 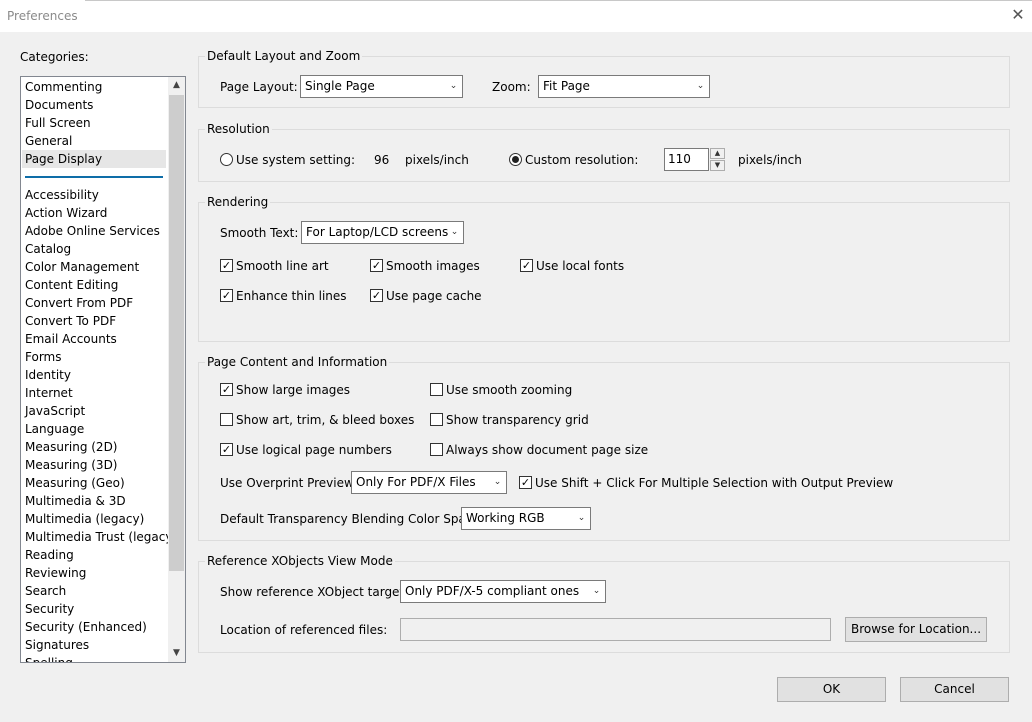 I want to click on enhance-thin-lines-checkbox: ✓, so click(x=226, y=295).